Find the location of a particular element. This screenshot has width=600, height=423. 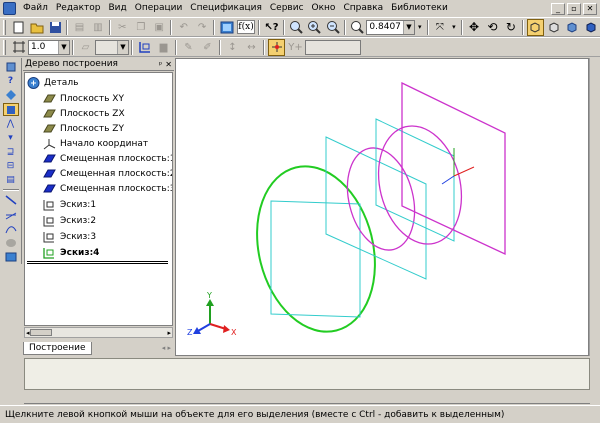

select-icon: ⊒ is located at coordinates (11, 152).